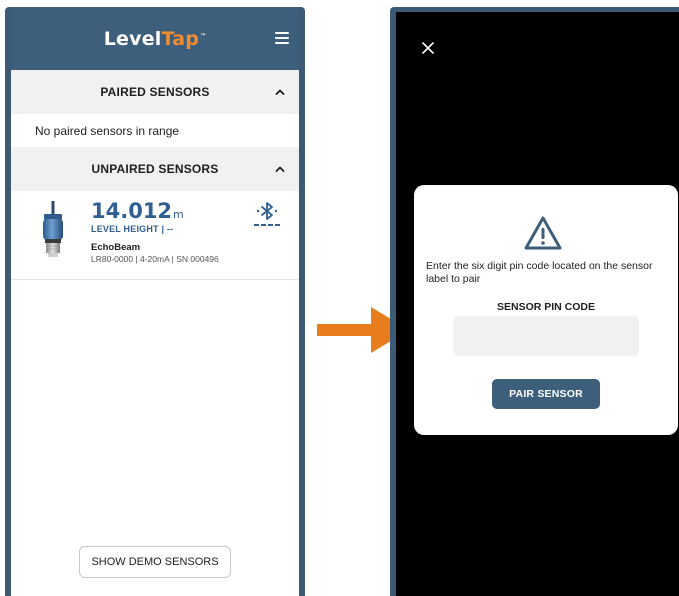  I want to click on app-header: LevelTap™, so click(155, 38).